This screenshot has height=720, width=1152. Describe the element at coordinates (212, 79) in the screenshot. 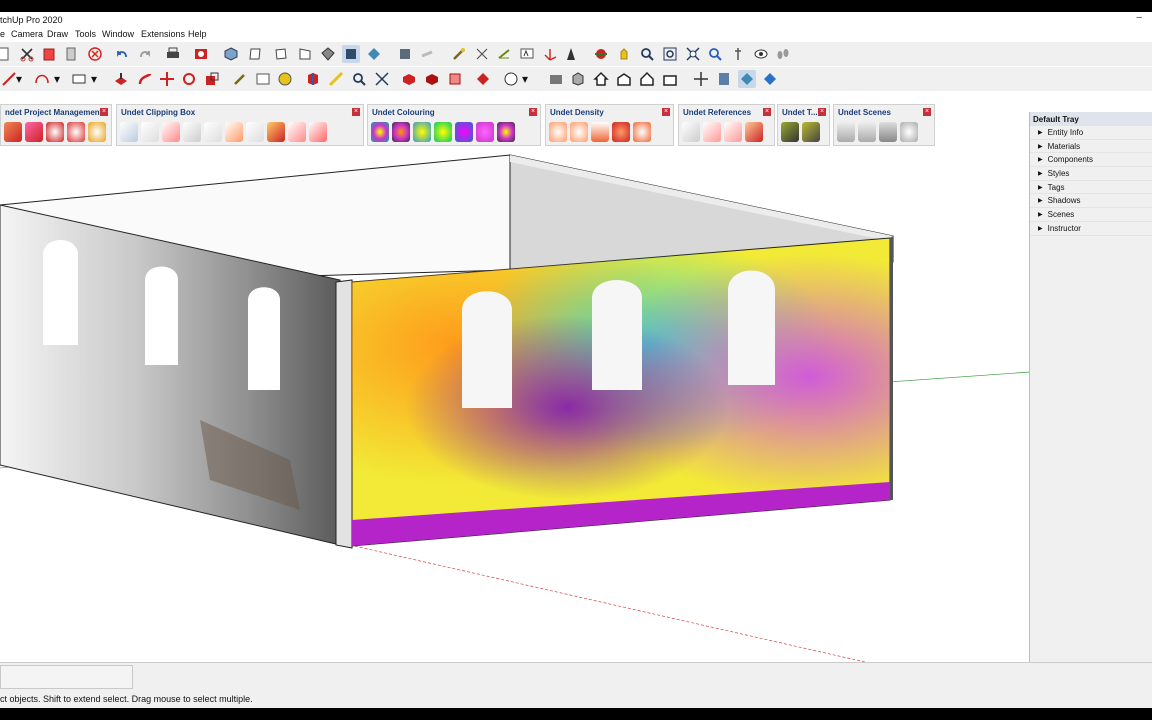

I see `scale-icon` at that location.